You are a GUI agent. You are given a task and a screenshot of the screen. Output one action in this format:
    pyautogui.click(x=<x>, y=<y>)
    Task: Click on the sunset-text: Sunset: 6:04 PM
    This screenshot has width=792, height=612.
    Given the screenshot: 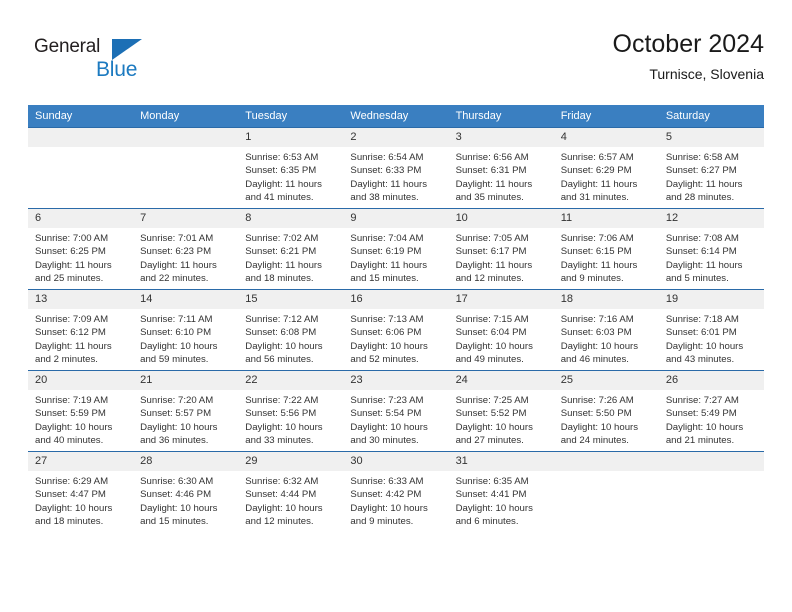 What is the action you would take?
    pyautogui.click(x=491, y=333)
    